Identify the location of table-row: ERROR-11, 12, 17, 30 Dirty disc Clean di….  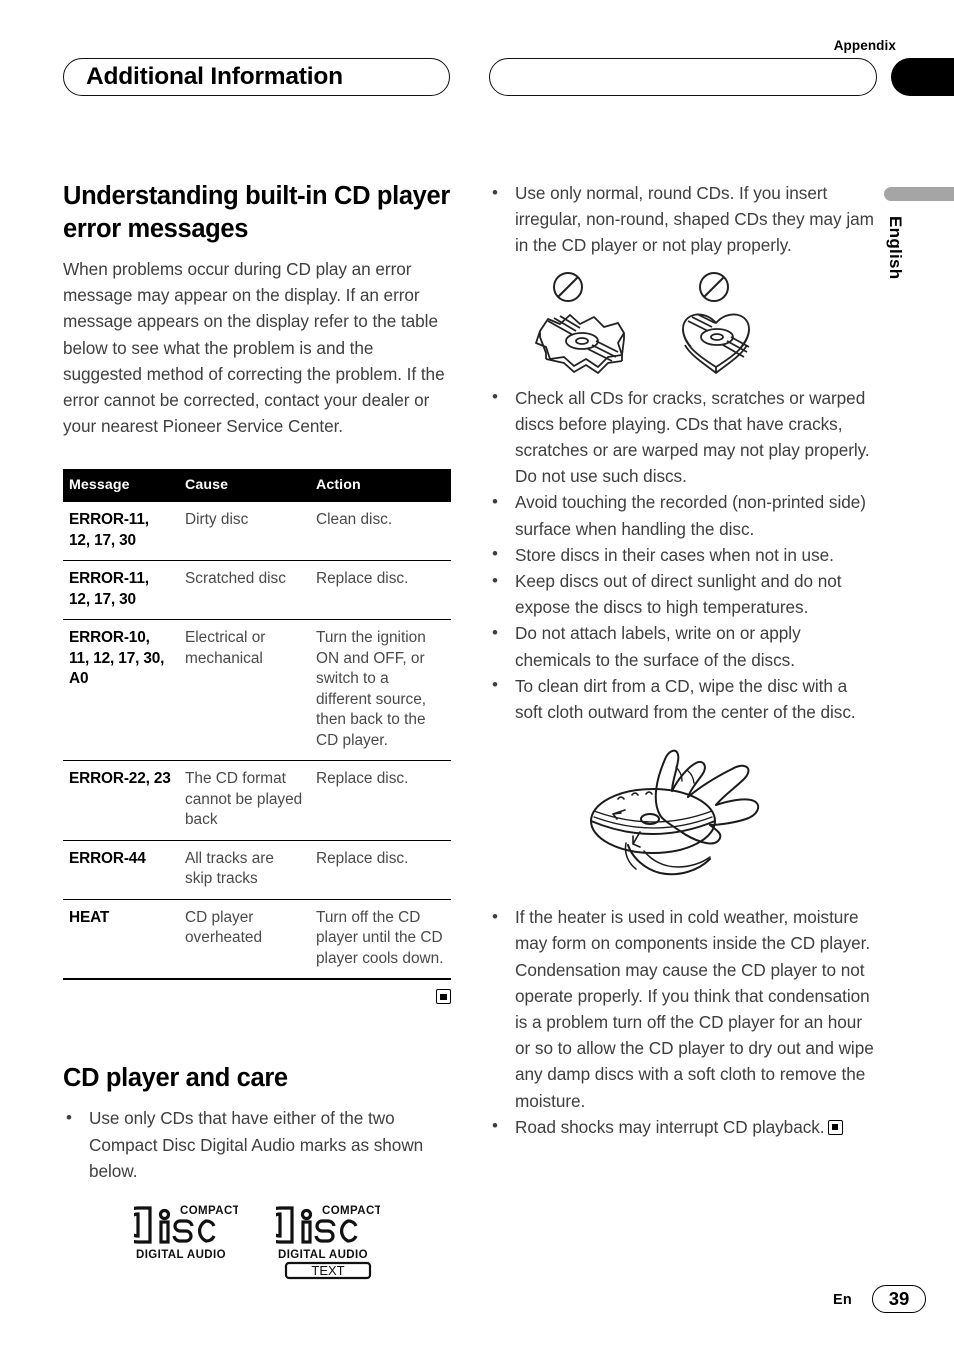
(257, 532).